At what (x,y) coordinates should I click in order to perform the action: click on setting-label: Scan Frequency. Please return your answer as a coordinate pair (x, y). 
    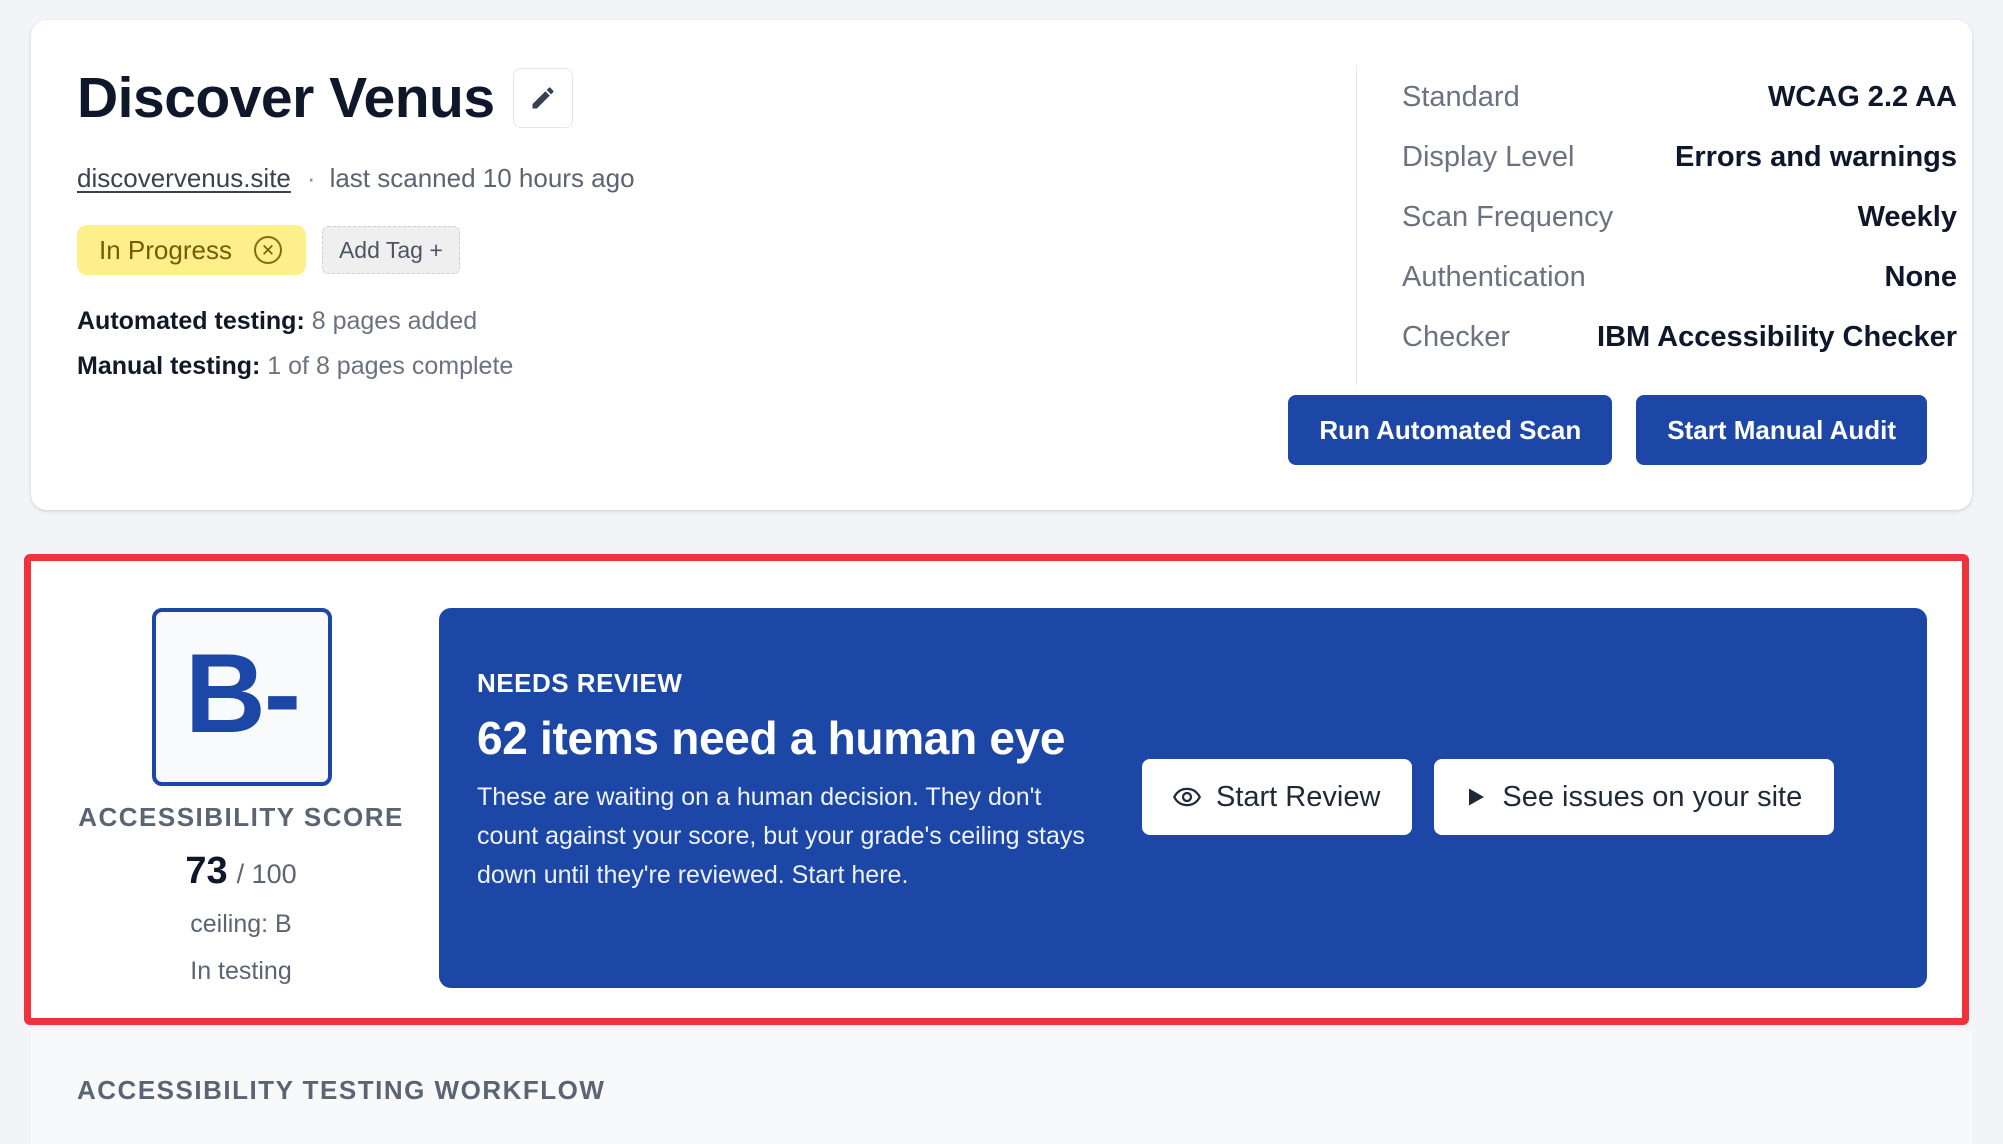
    Looking at the image, I should click on (1508, 216).